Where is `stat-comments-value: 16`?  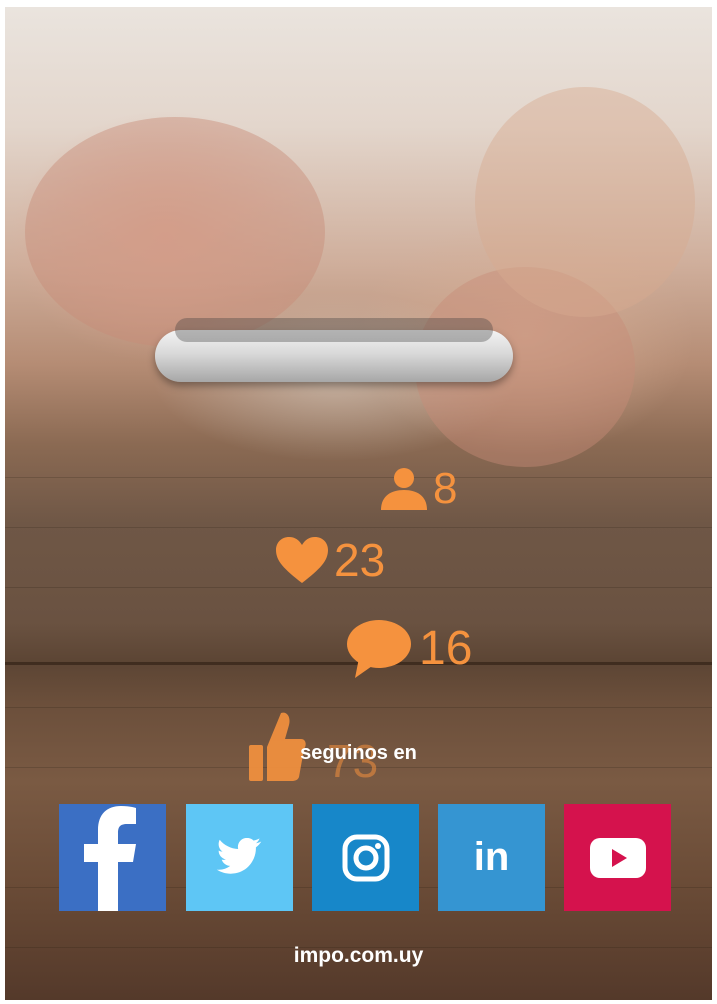
stat-comments-value: 16 is located at coordinates (446, 648).